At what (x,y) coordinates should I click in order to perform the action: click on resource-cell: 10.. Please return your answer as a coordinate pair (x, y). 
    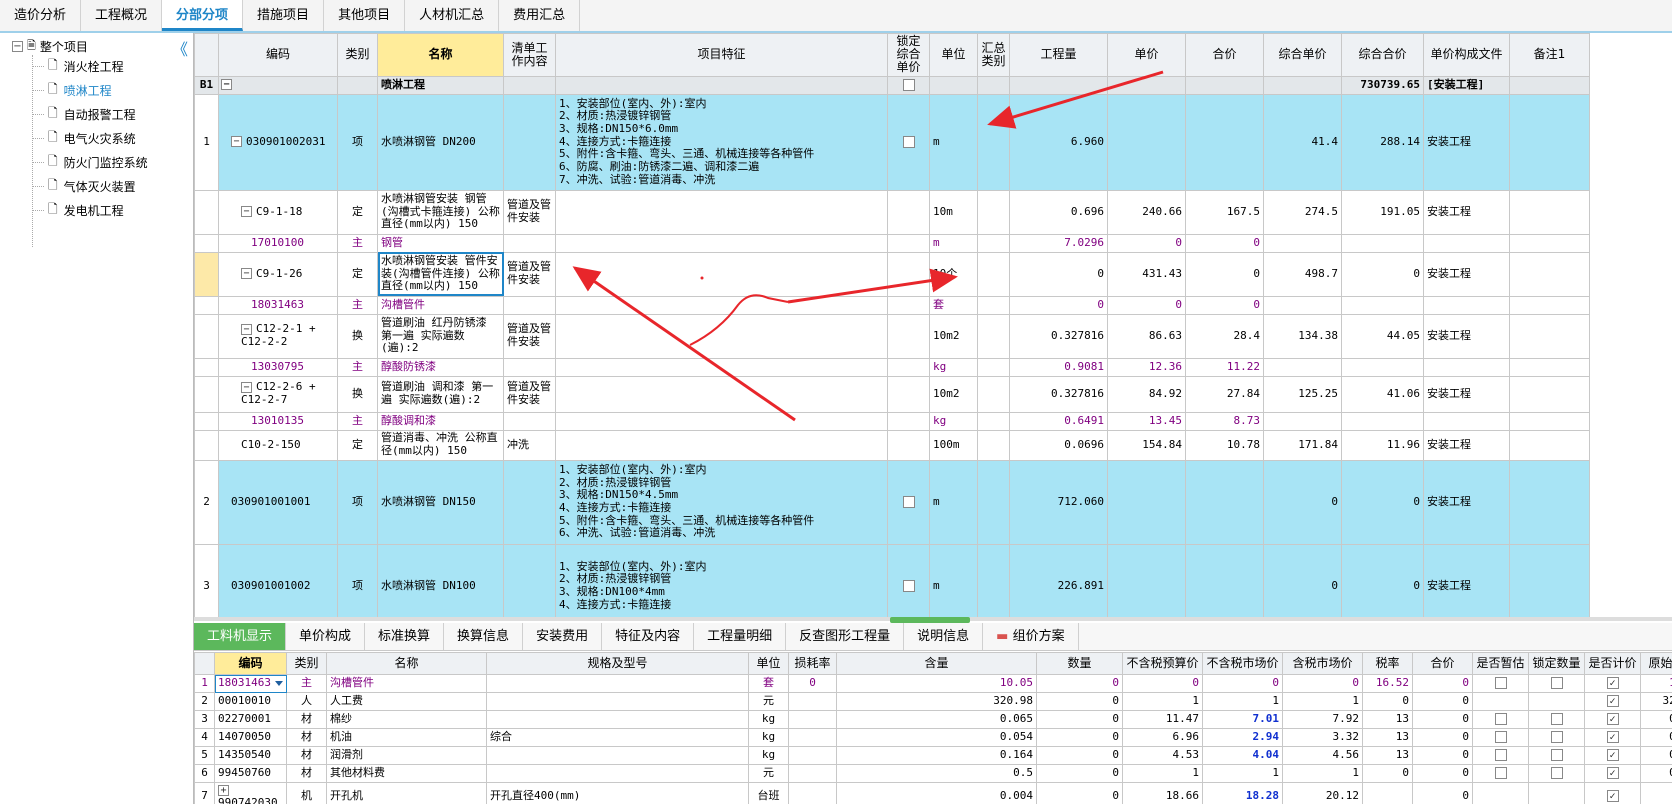
    Looking at the image, I should click on (1656, 683).